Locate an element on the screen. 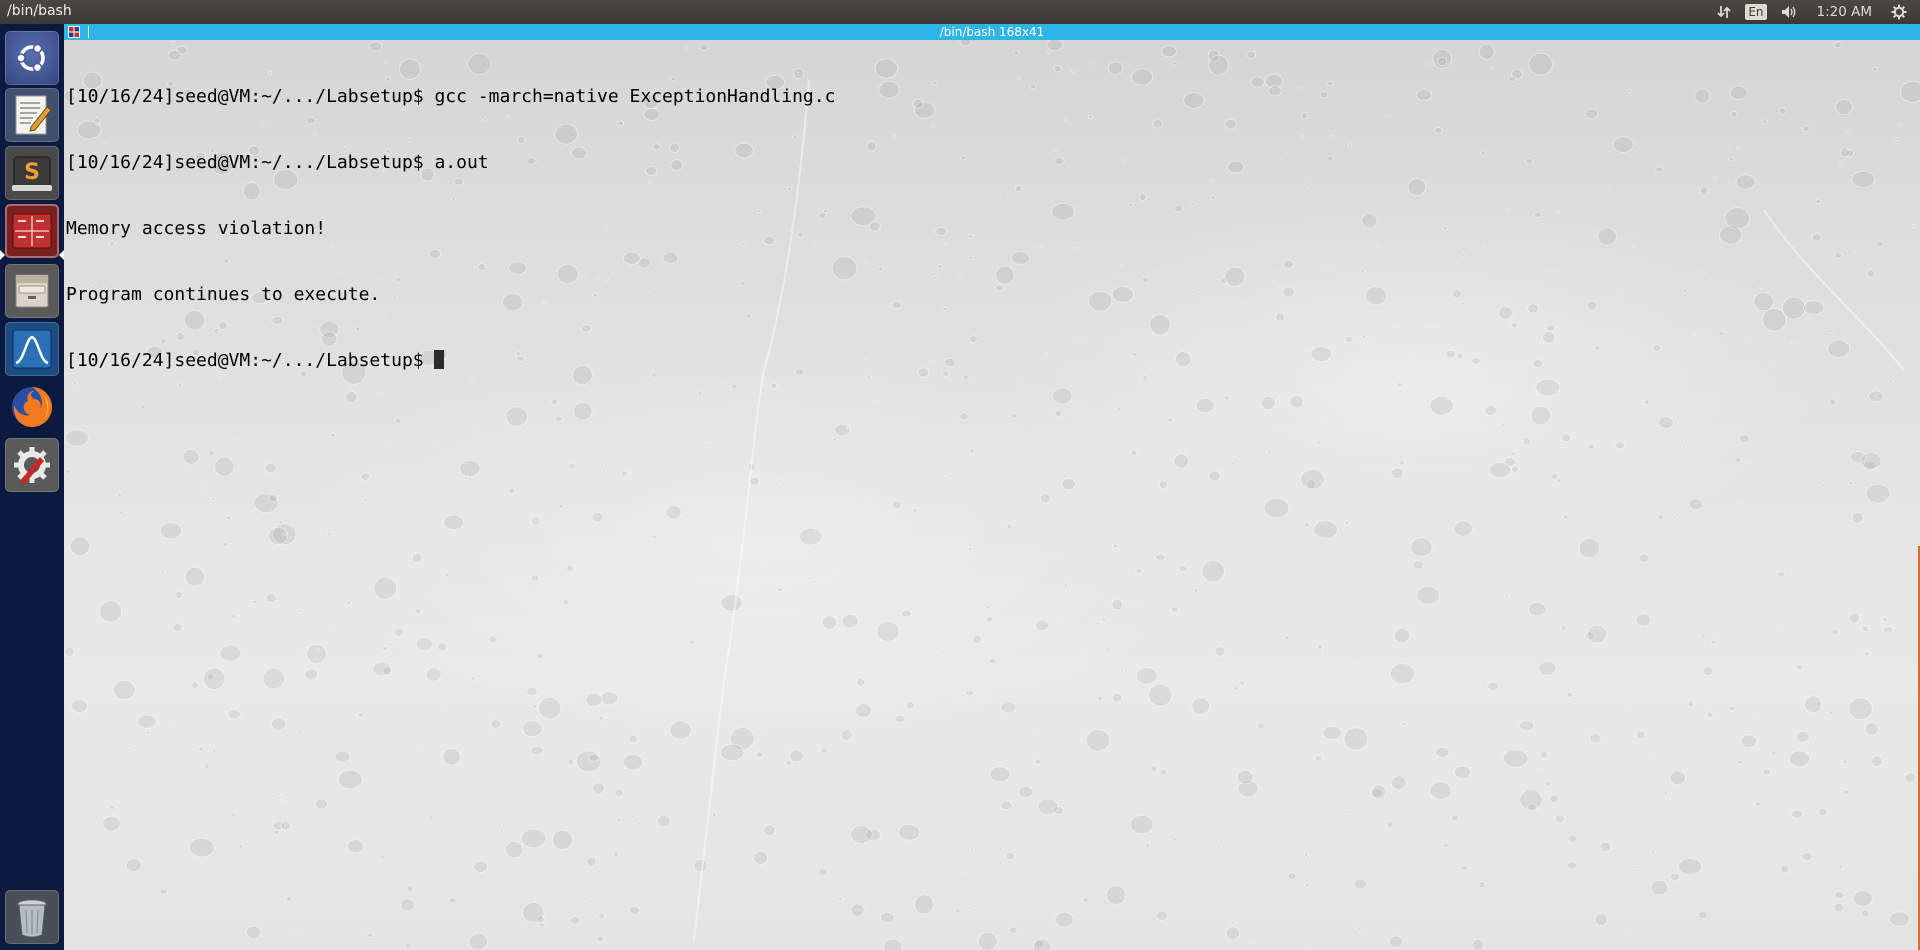 This screenshot has width=1920, height=950. launcher: S is located at coordinates (32, 487).